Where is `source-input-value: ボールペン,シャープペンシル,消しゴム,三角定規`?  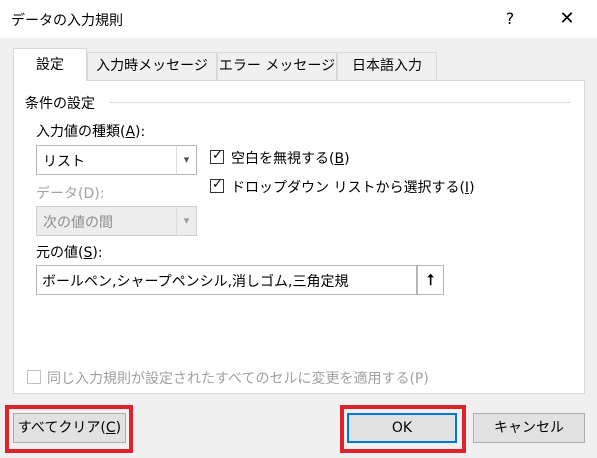 source-input-value: ボールペン,シャープペンシル,消しゴム,三角定規 is located at coordinates (195, 282).